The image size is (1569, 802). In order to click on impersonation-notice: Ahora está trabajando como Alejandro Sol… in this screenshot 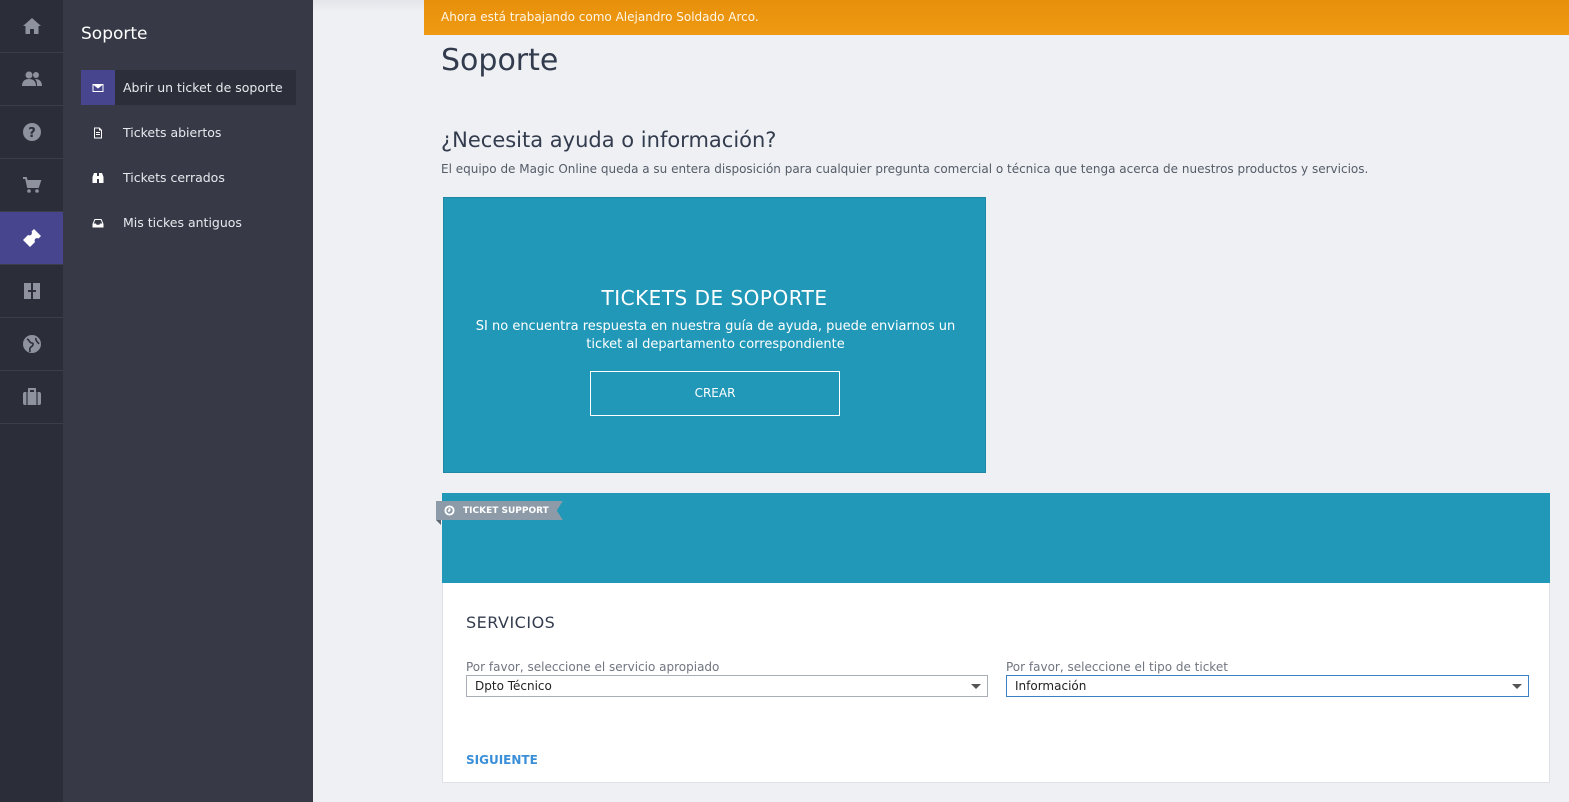, I will do `click(996, 17)`.